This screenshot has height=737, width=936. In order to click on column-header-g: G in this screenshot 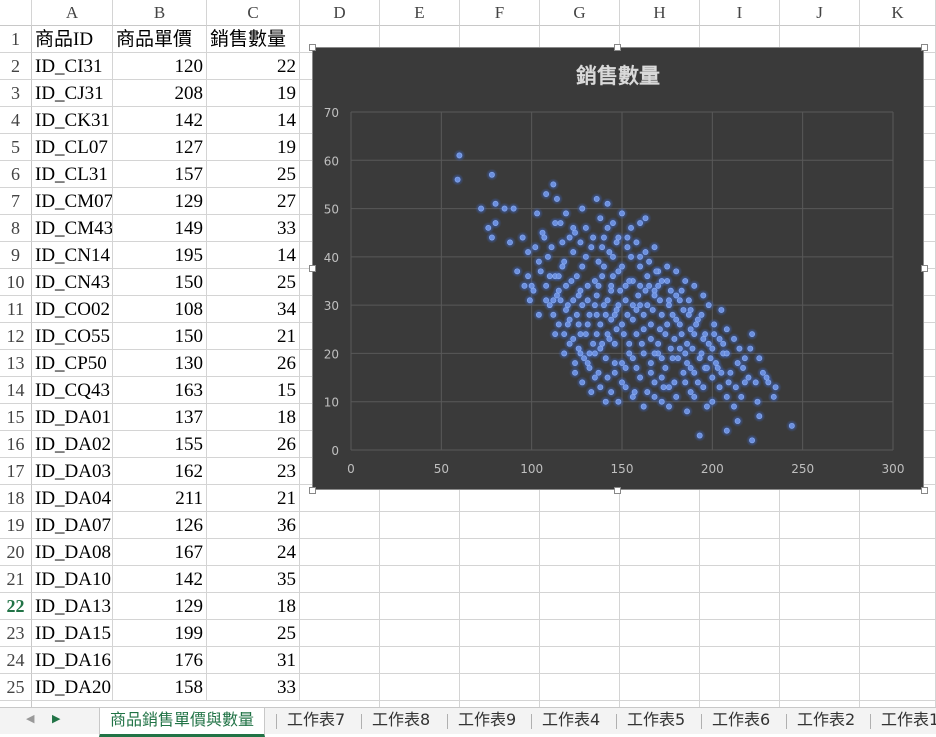, I will do `click(580, 13)`.